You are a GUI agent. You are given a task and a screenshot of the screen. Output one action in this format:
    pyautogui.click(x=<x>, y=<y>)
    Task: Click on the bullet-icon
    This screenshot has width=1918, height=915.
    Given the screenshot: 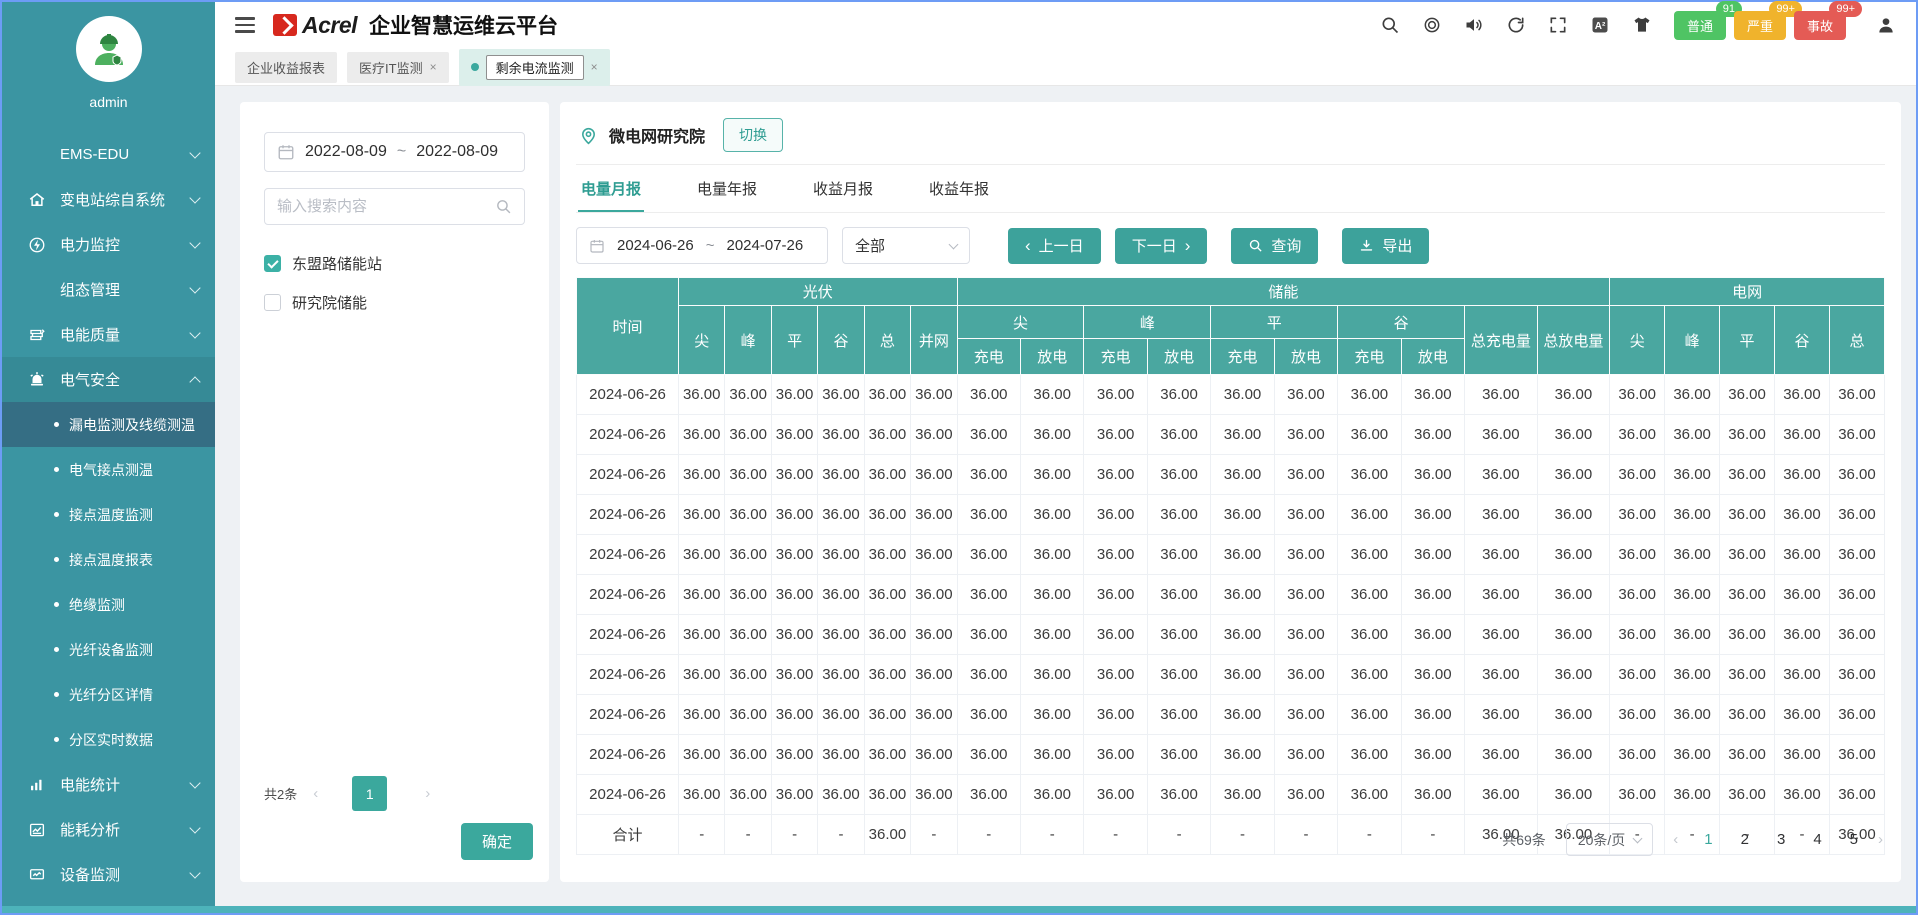 What is the action you would take?
    pyautogui.click(x=56, y=424)
    